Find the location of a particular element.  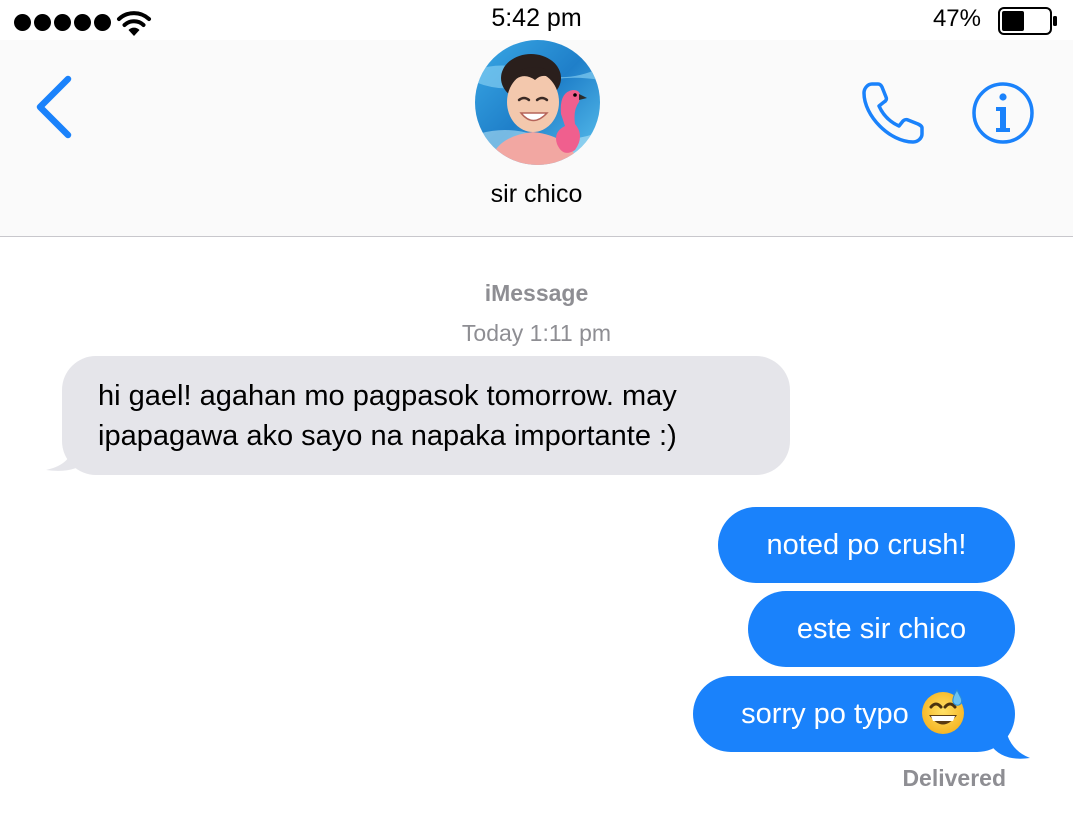

call-button is located at coordinates (894, 112).